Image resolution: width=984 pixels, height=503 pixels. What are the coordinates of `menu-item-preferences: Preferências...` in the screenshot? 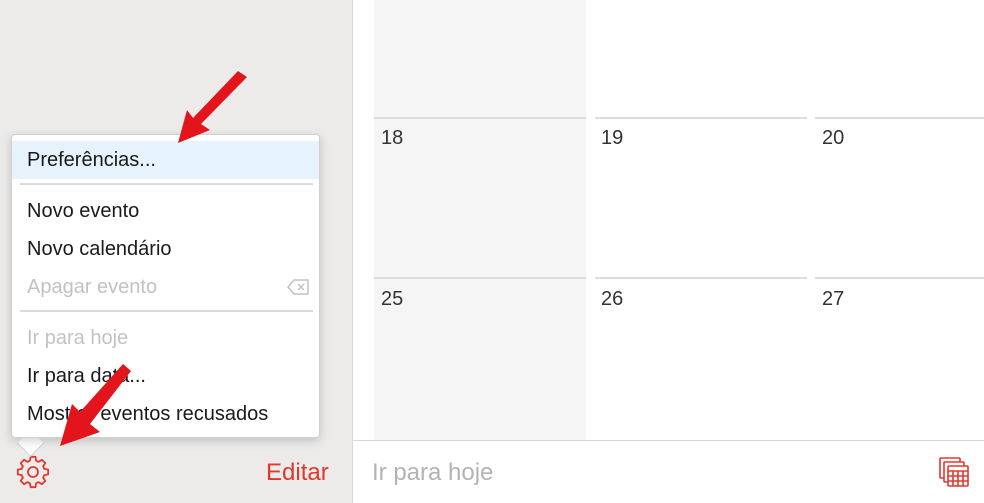 It's located at (165, 160).